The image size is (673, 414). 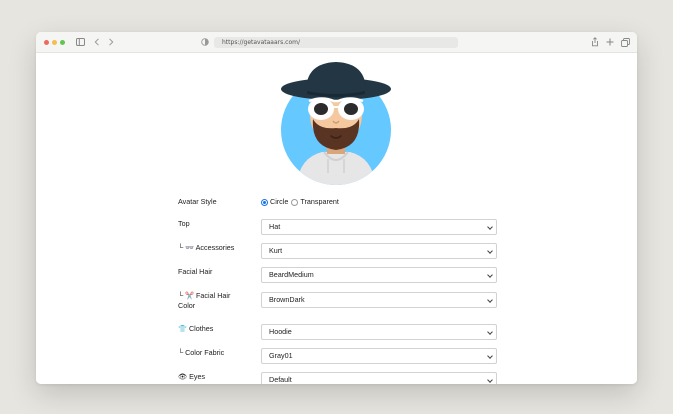 What do you see at coordinates (595, 42) in the screenshot?
I see `share-icon` at bounding box center [595, 42].